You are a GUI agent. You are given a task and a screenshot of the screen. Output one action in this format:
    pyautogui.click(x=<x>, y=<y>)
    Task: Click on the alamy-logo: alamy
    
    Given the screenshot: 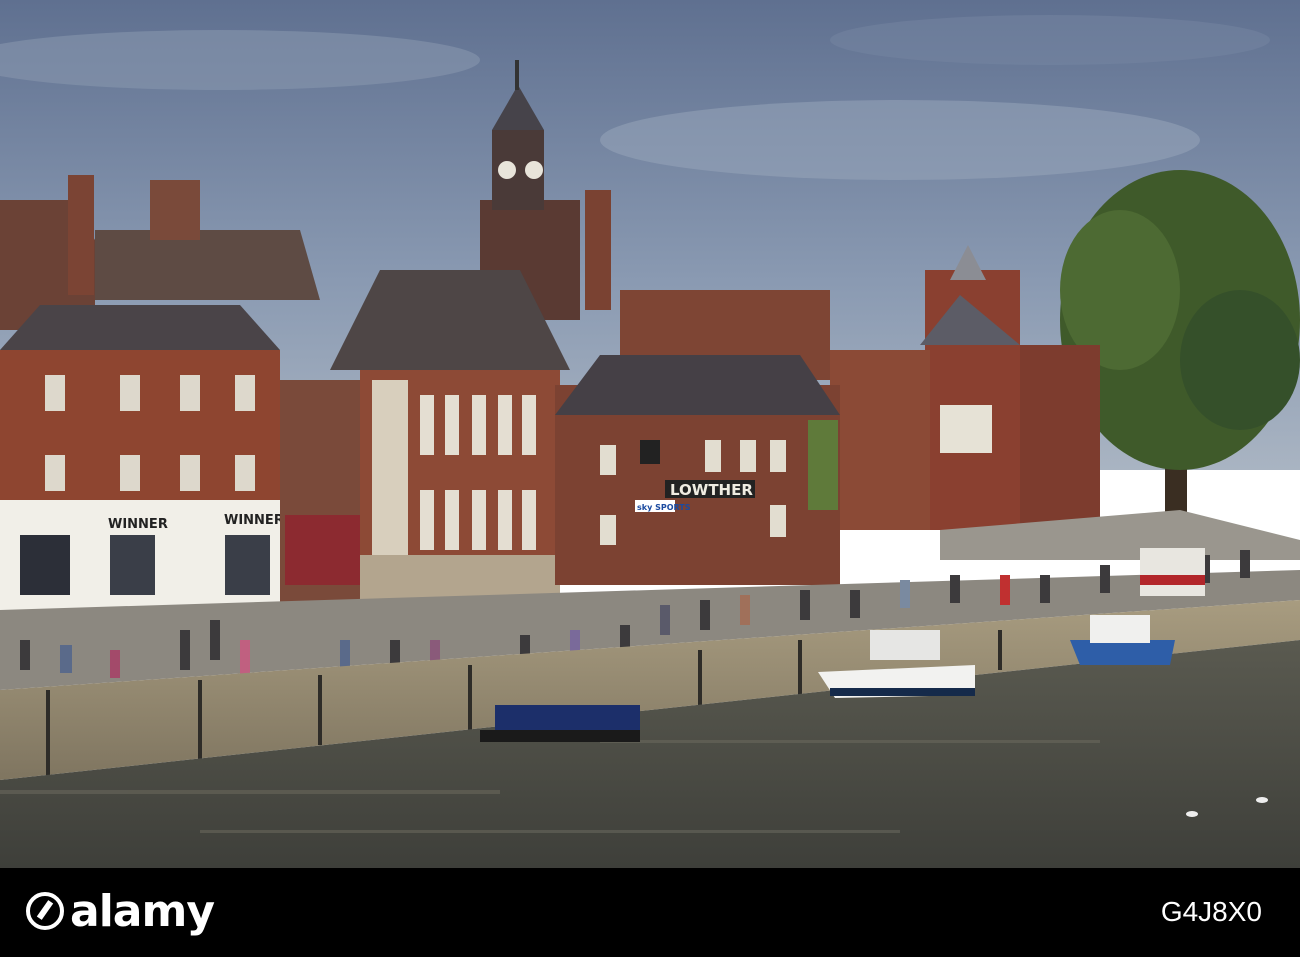 What is the action you would take?
    pyautogui.click(x=120, y=912)
    